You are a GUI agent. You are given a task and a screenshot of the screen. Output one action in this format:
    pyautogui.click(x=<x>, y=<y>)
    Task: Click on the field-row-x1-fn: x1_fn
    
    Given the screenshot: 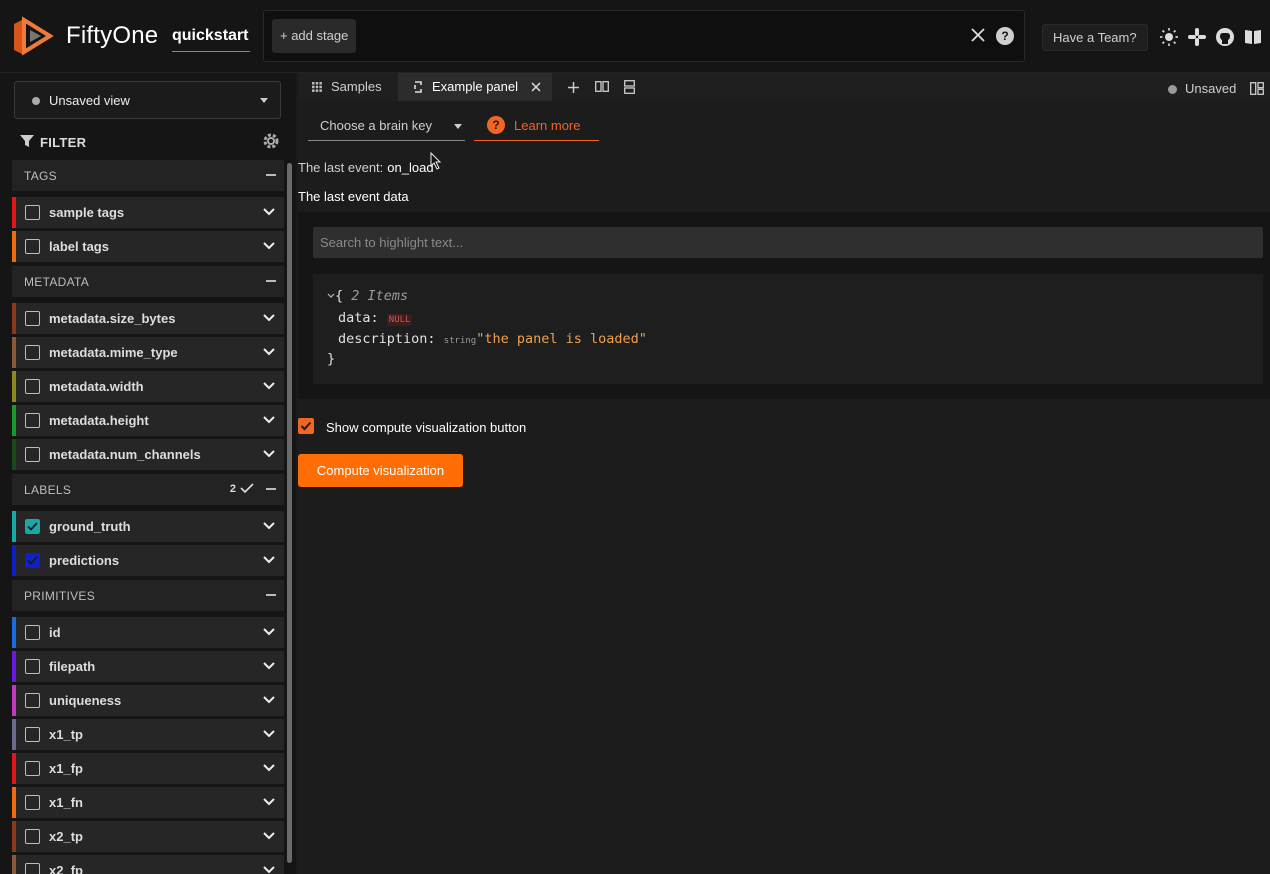 What is the action you would take?
    pyautogui.click(x=148, y=802)
    